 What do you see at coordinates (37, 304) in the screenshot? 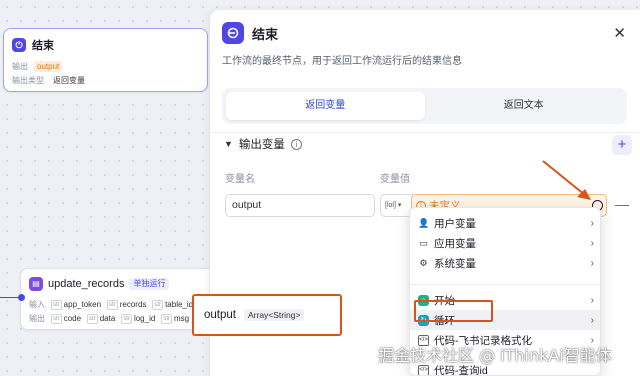
I see `inputs-label: 输入` at bounding box center [37, 304].